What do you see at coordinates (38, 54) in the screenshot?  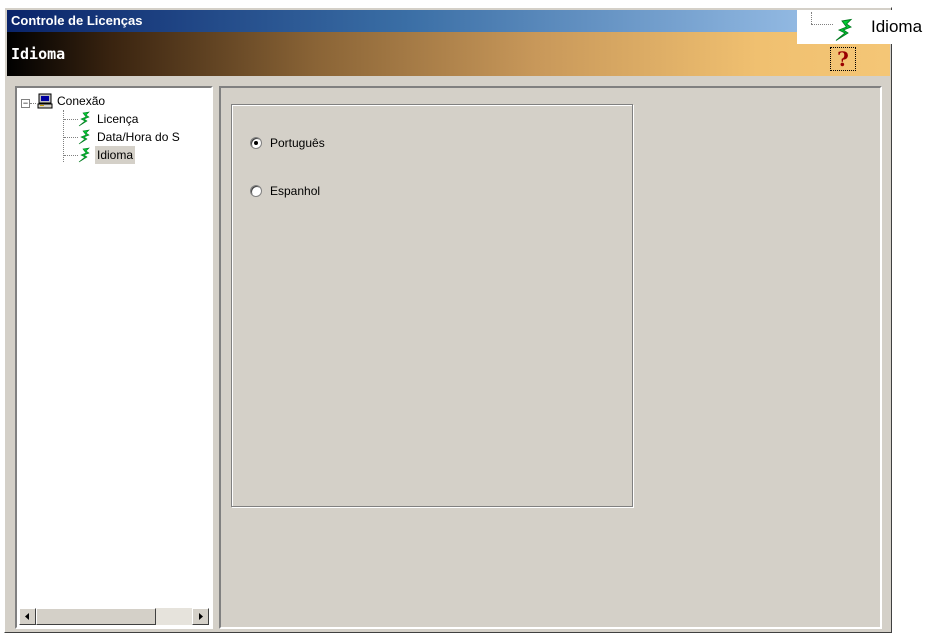 I see `section-title: Idioma` at bounding box center [38, 54].